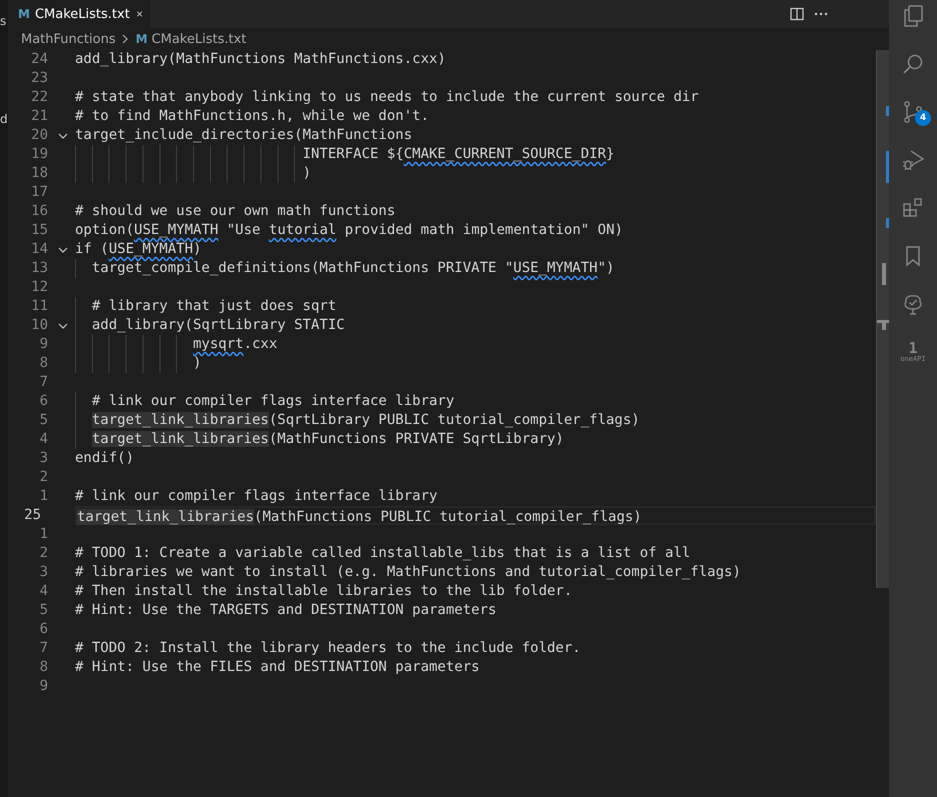 Image resolution: width=937 pixels, height=797 pixels. What do you see at coordinates (408, 572) in the screenshot?
I see `code-line: # libraries we want to install (e.g. MathFunctions and tutorial_compiler_flags)` at bounding box center [408, 572].